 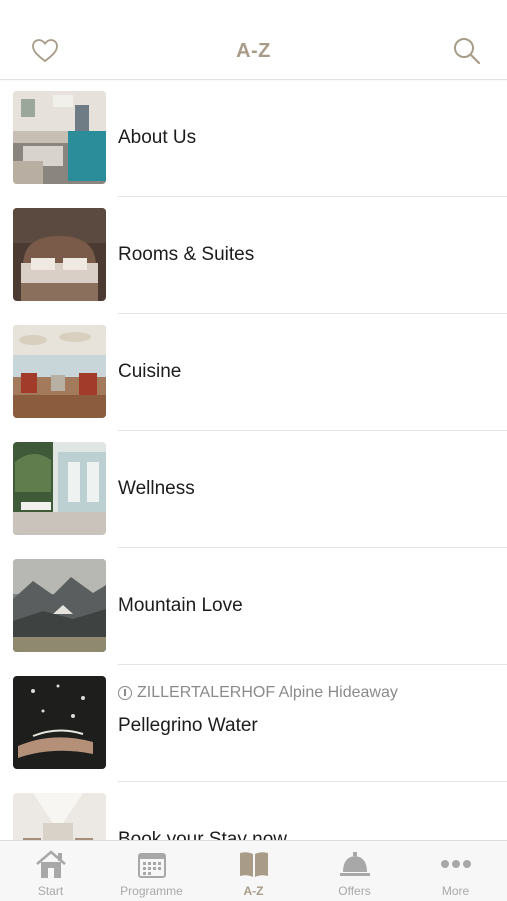 I want to click on book-your-stay-thumbnail, so click(x=59, y=816).